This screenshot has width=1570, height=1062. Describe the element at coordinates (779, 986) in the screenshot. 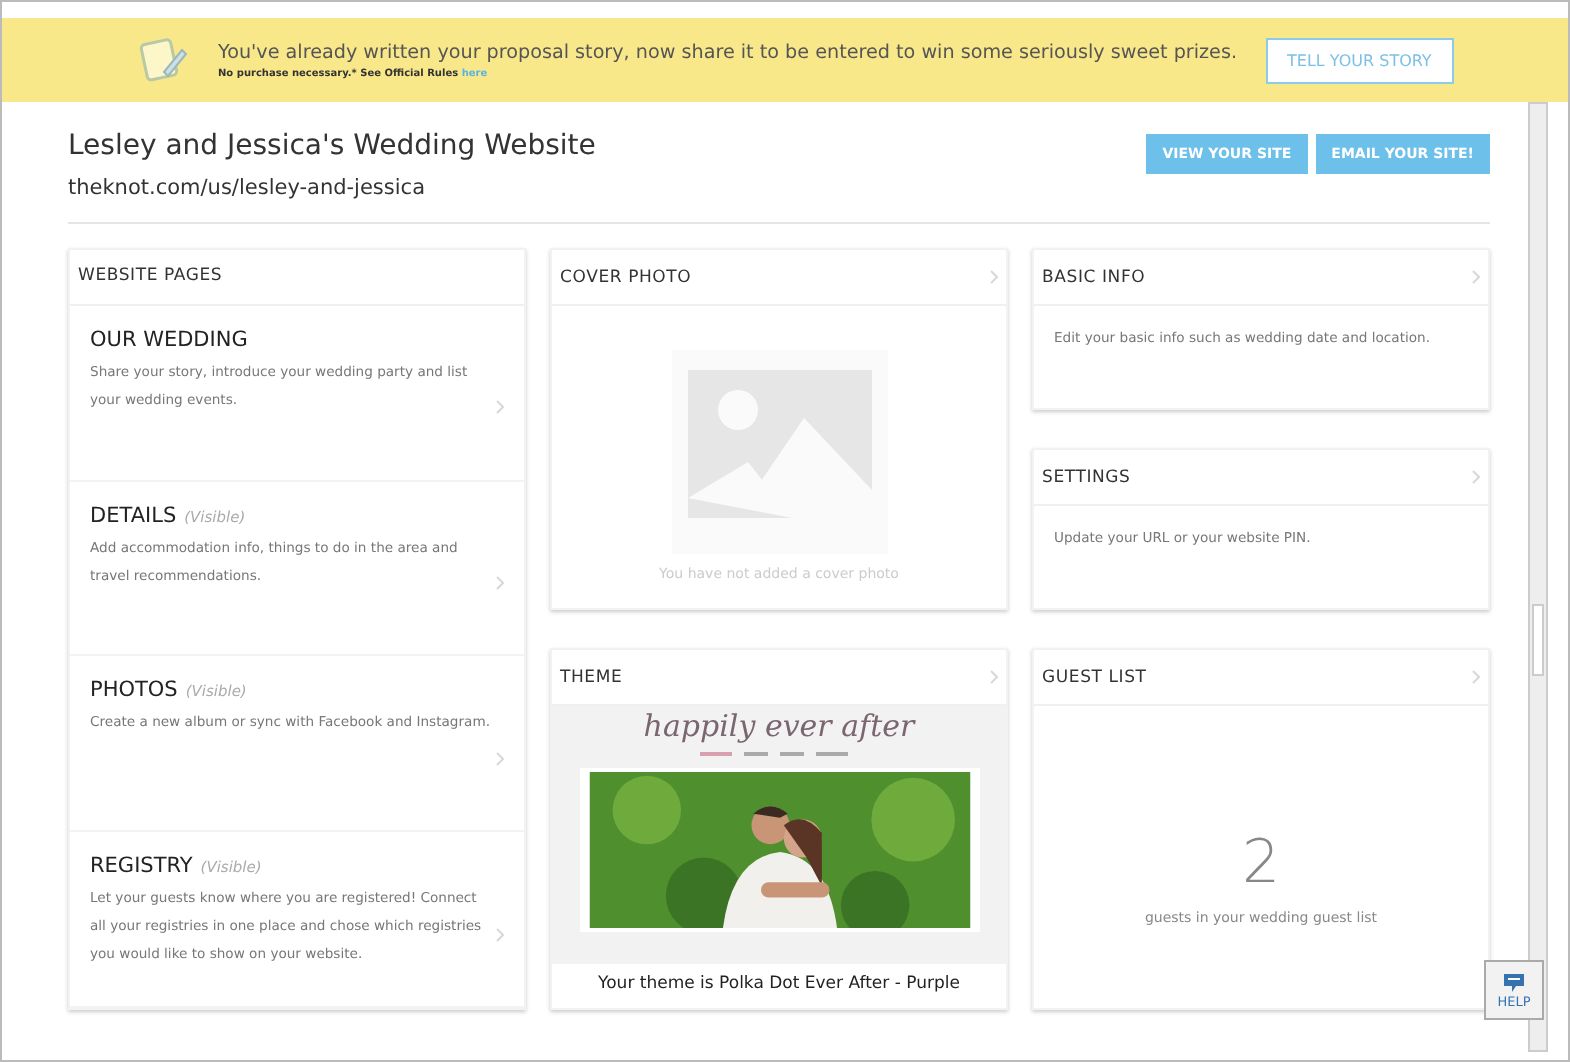

I see `theme-caption: Your theme is Polka Dot Ever After - Purple` at that location.